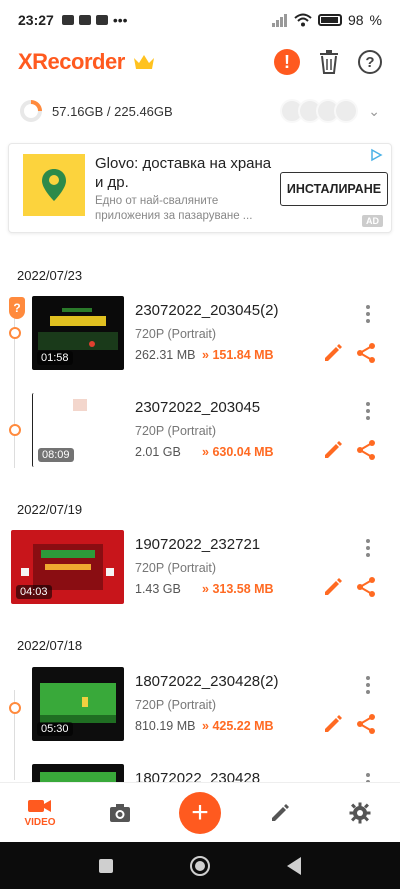 This screenshot has height=889, width=400. I want to click on adchoices-icon, so click(376, 155).